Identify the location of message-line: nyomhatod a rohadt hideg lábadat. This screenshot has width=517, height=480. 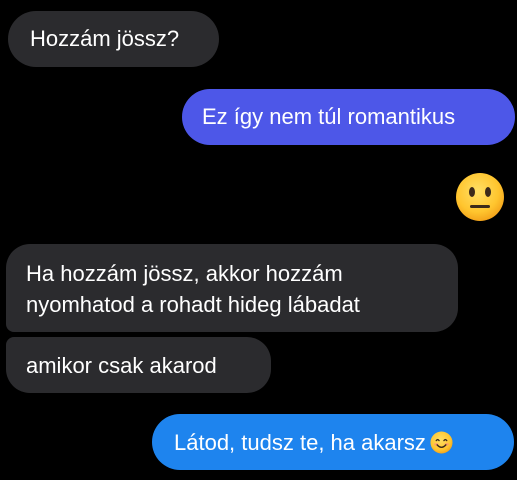
(193, 304).